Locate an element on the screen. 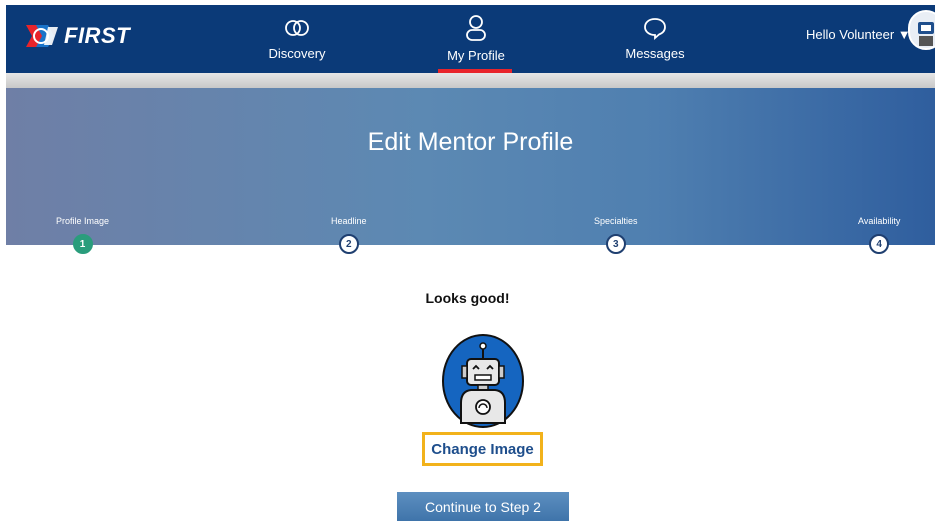 The height and width of the screenshot is (521, 935). step-number-badge: 3 is located at coordinates (615, 244).